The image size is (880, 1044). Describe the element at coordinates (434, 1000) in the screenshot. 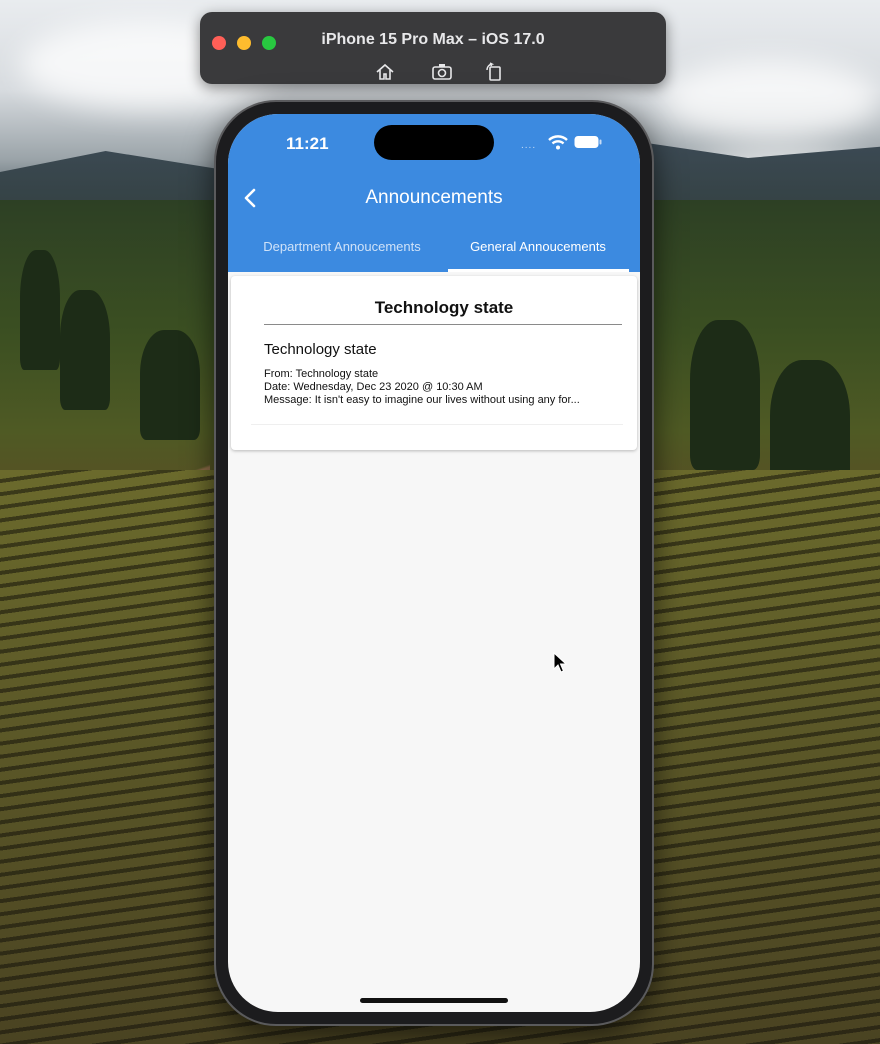

I see `home-indicator` at that location.